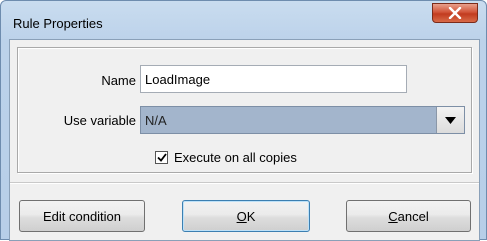  What do you see at coordinates (251, 216) in the screenshot?
I see `ok-label-rest: K` at bounding box center [251, 216].